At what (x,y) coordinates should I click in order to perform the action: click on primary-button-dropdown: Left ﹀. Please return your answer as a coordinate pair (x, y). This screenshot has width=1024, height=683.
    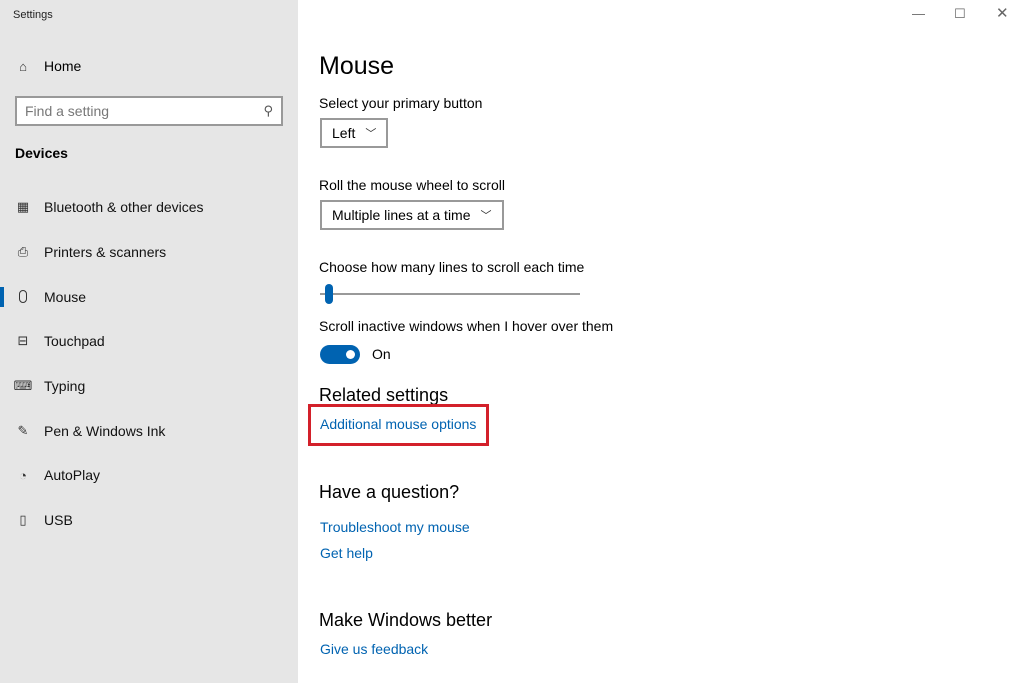
    Looking at the image, I should click on (354, 133).